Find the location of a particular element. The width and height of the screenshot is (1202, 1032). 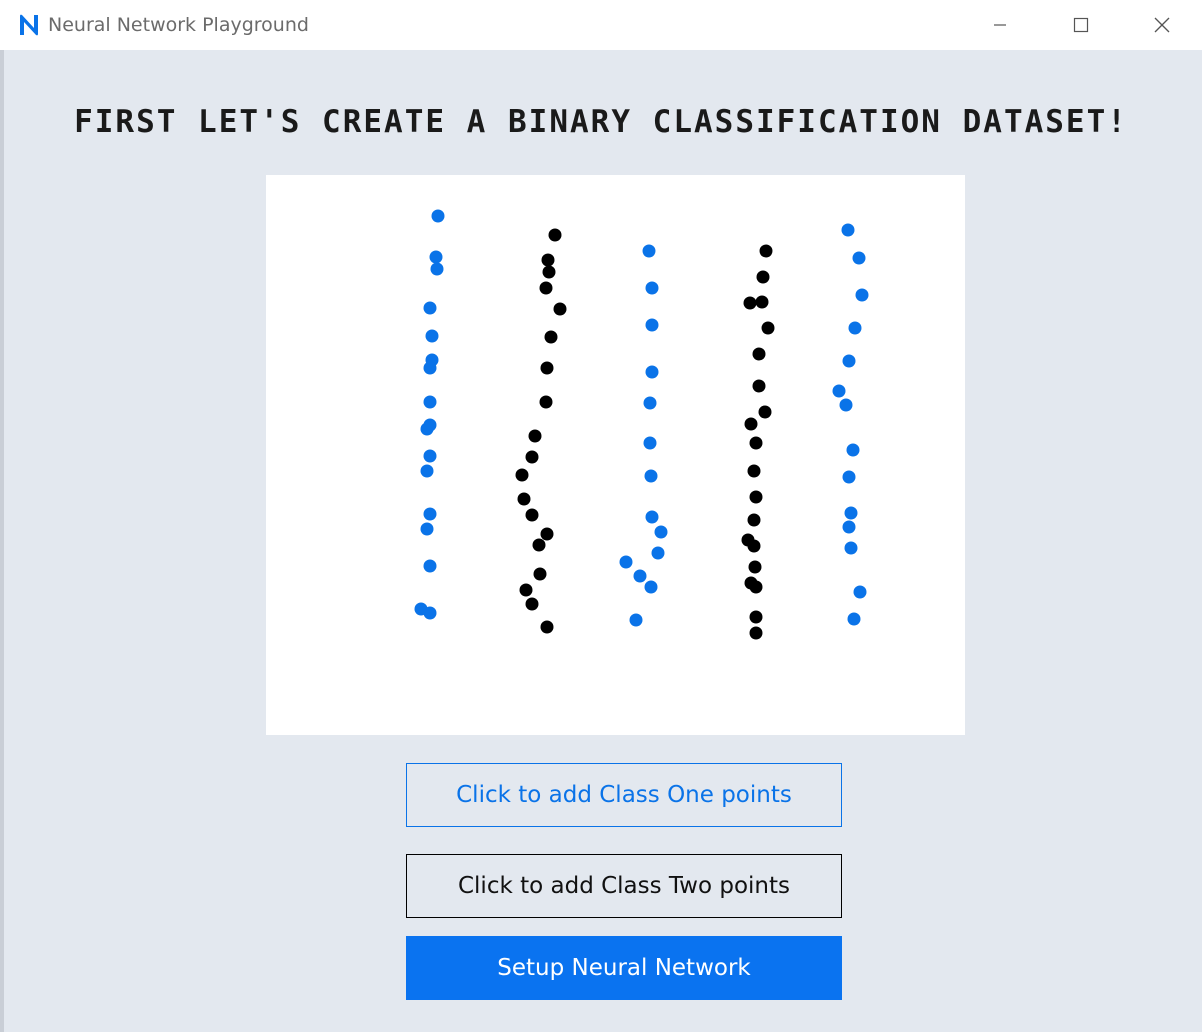

title-bar: Neural Network Playground is located at coordinates (601, 25).